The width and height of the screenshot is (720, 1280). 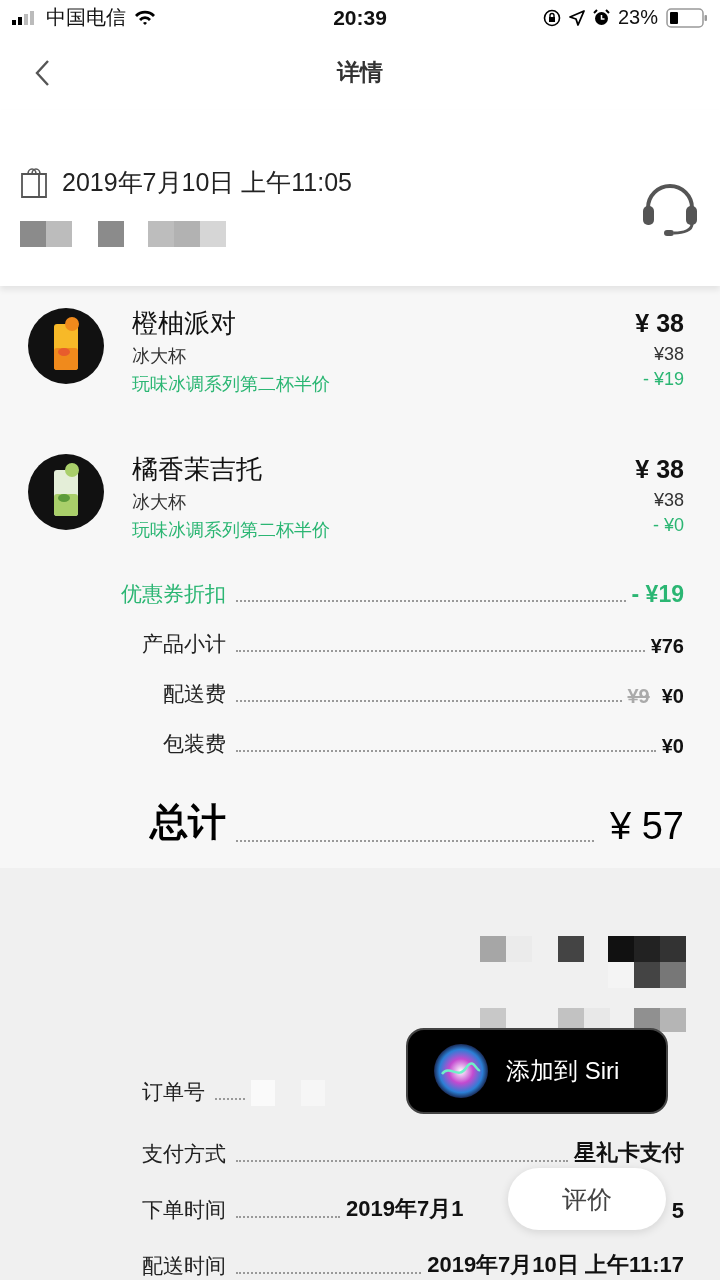 I want to click on summary-label: 总计, so click(x=187, y=822).